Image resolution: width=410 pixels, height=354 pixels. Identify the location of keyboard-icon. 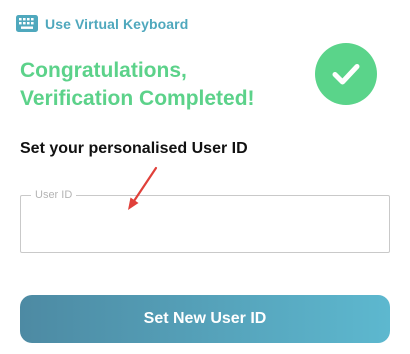
(27, 23).